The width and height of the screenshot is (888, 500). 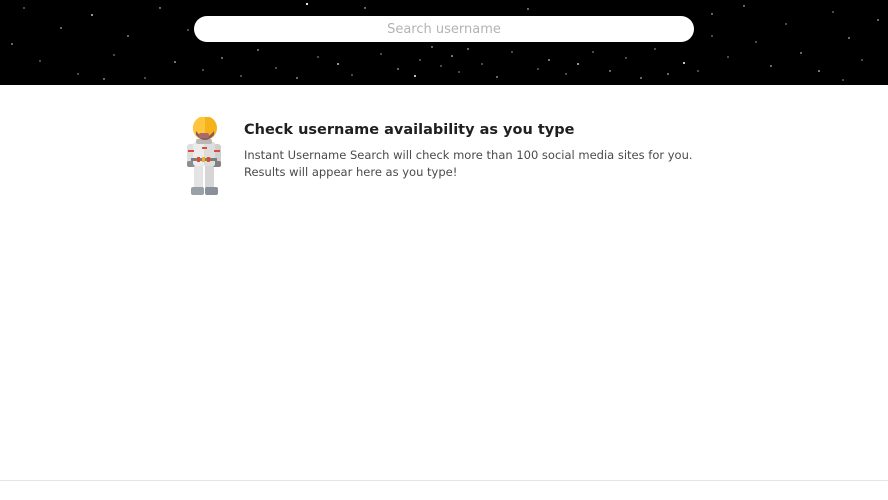 I want to click on search-bar, so click(x=444, y=29).